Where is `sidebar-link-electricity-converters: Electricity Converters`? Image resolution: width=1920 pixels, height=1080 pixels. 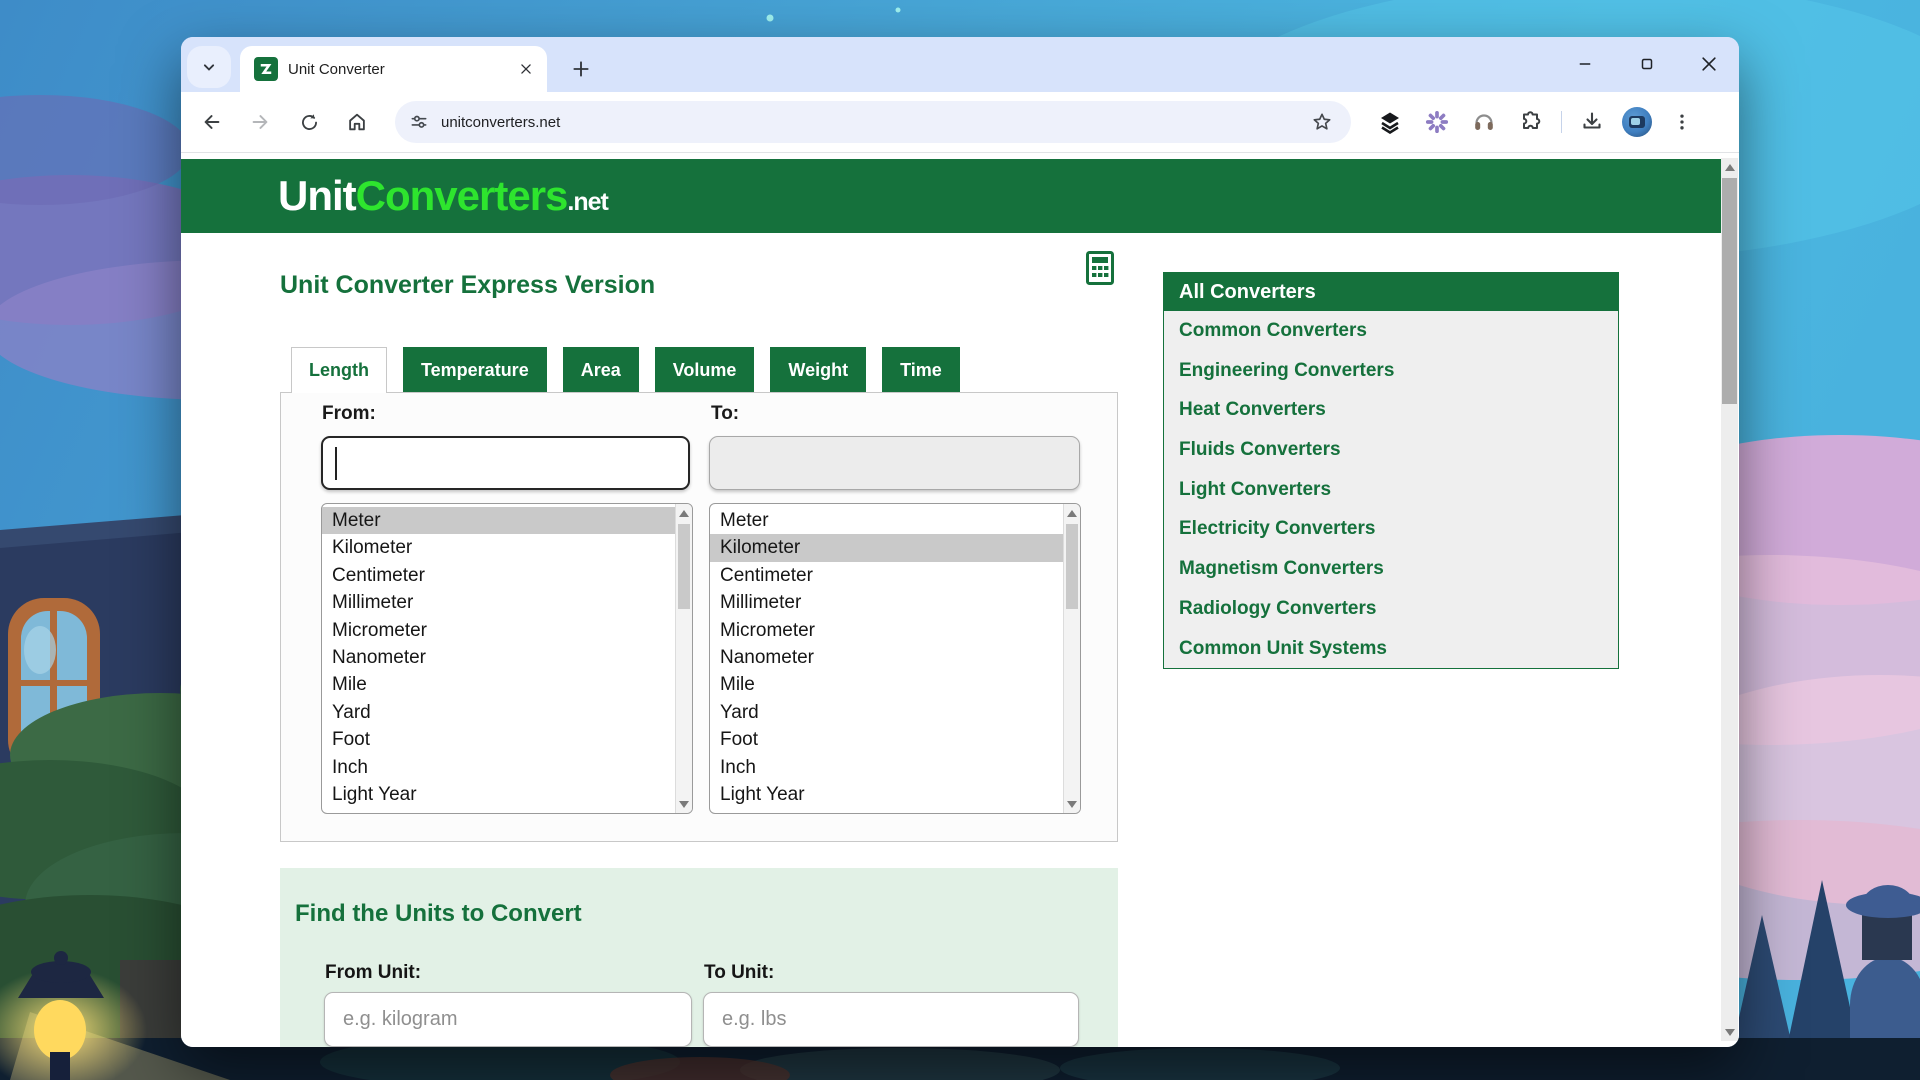 sidebar-link-electricity-converters: Electricity Converters is located at coordinates (1391, 529).